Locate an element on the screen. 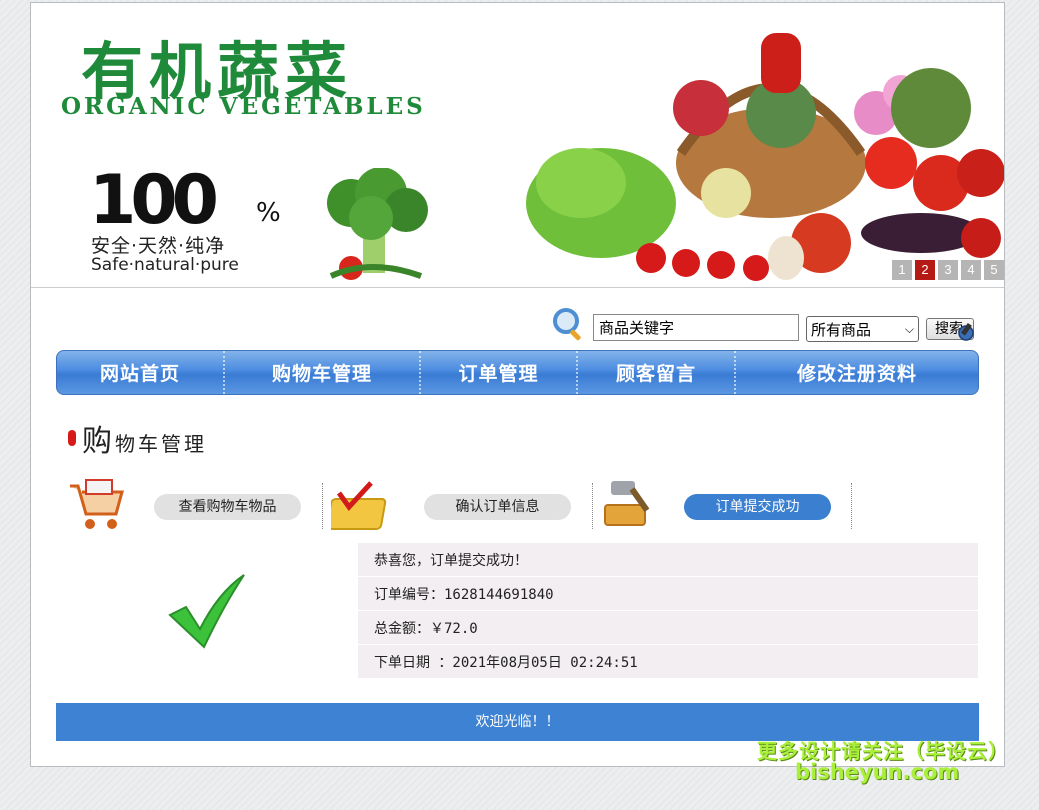 The width and height of the screenshot is (1039, 810). search-button-icon is located at coordinates (966, 331).